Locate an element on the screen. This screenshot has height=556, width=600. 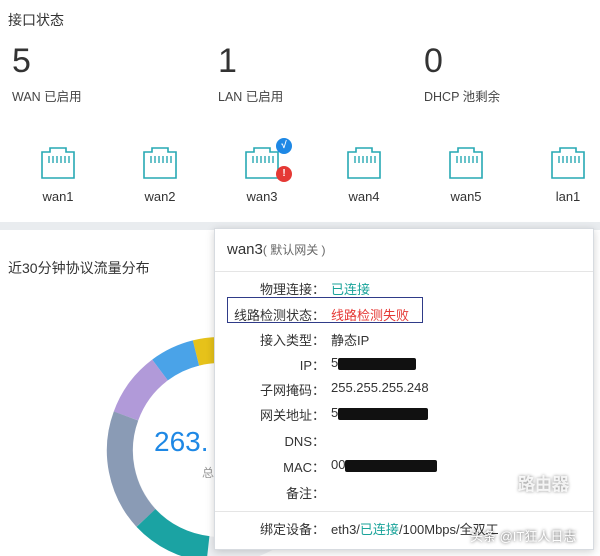
traffic-chart-title: 近30分钟协议流量分布 is located at coordinates (79, 268).